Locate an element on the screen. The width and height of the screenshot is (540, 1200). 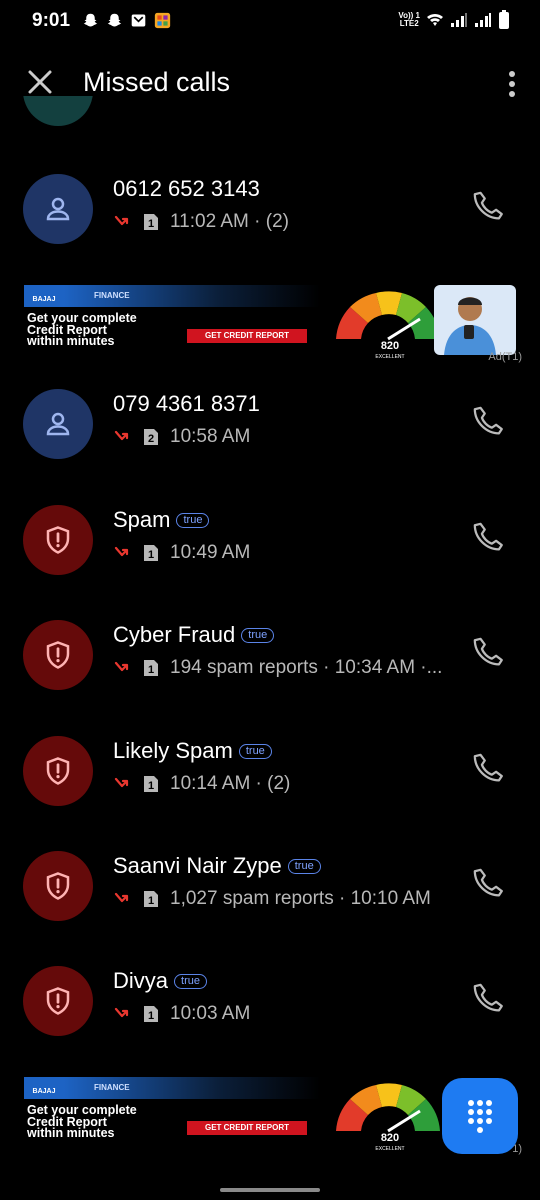
call-row: Likely Spam true 1 10:14 AM · (2) is located at coordinates (270, 786).